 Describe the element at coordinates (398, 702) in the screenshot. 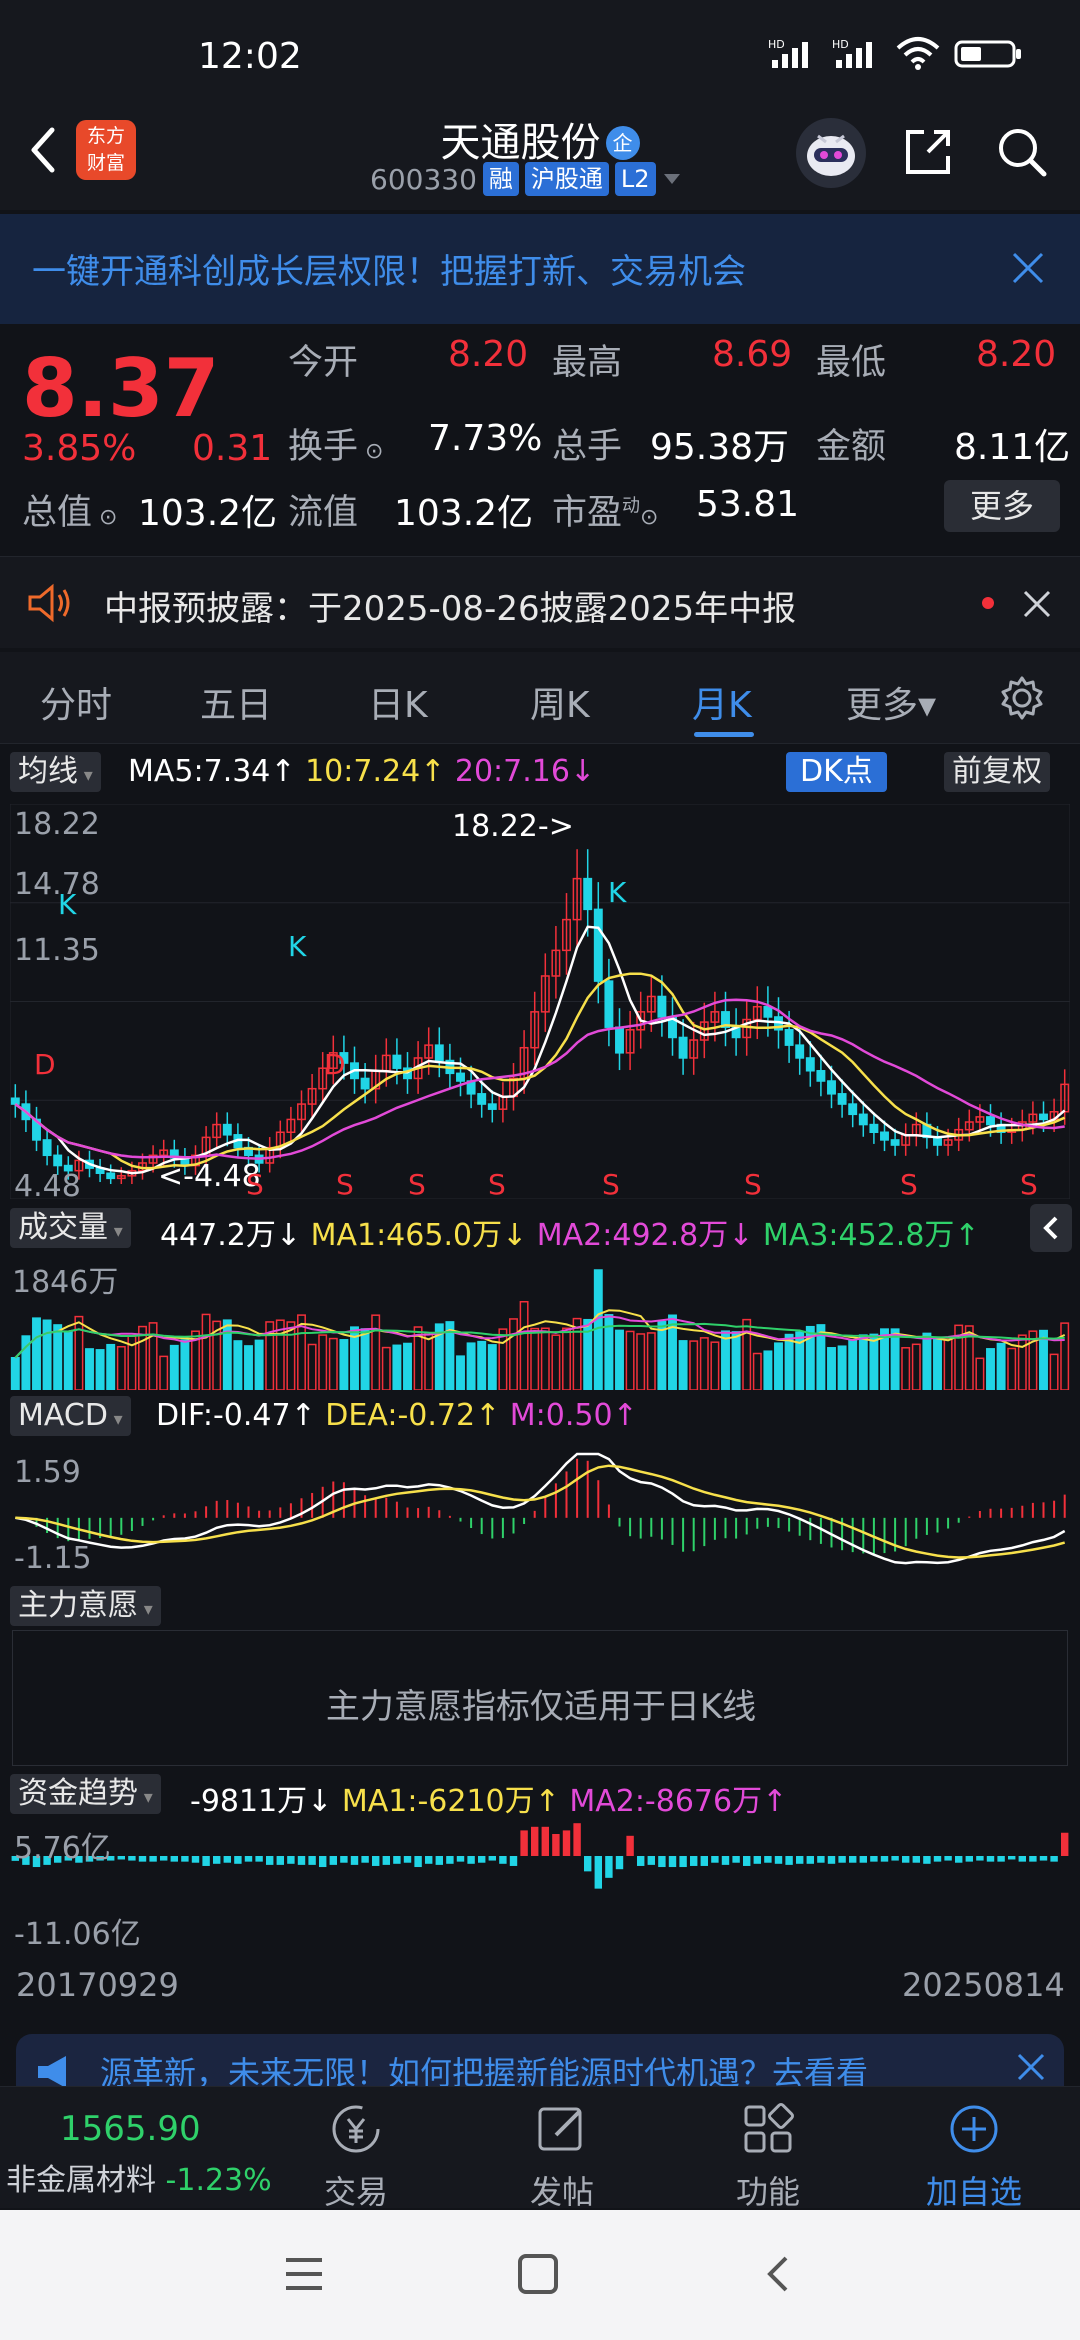

I see `tab-daily-k: 日K` at that location.